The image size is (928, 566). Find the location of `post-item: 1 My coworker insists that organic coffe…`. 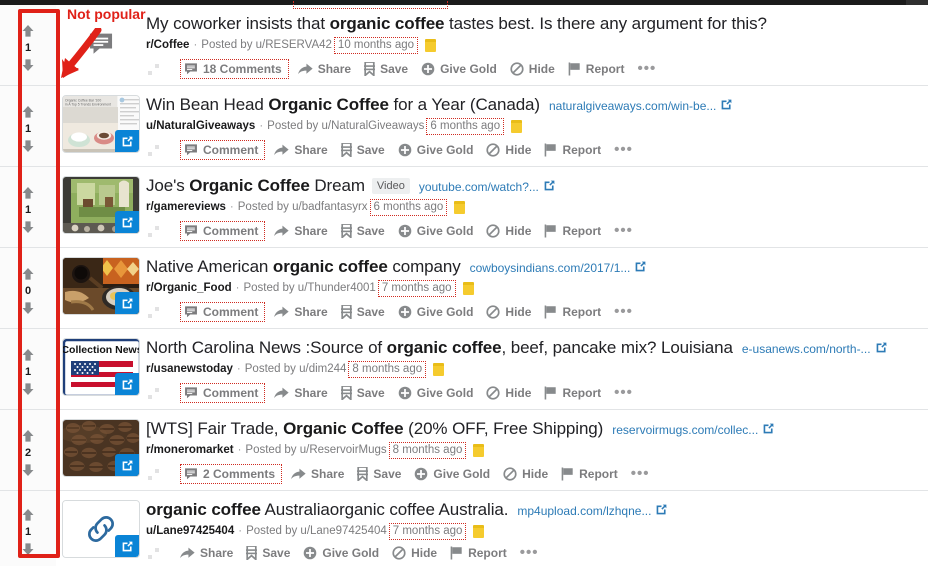

post-item: 1 My coworker insists that organic coffe… is located at coordinates (464, 45).